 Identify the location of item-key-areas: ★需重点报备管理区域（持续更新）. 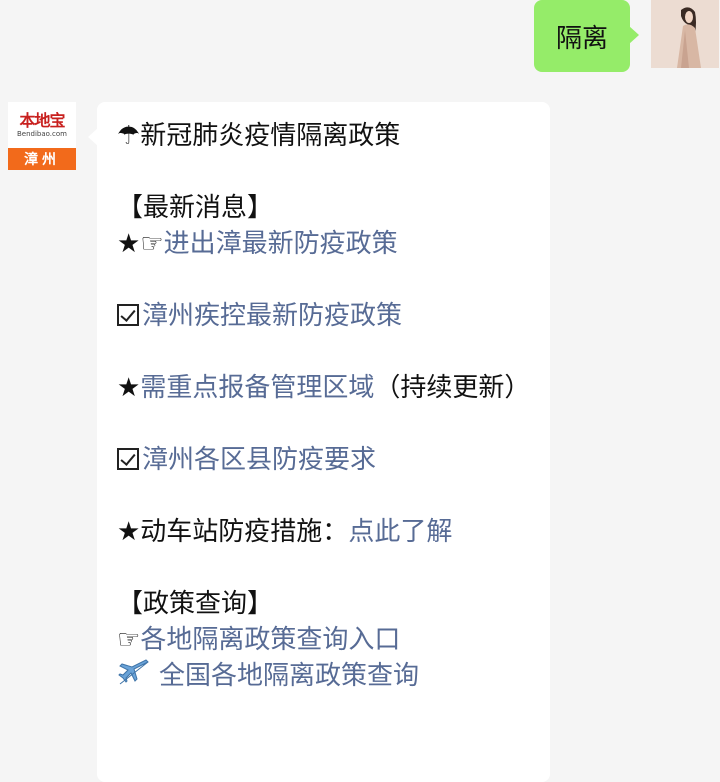
(326, 388).